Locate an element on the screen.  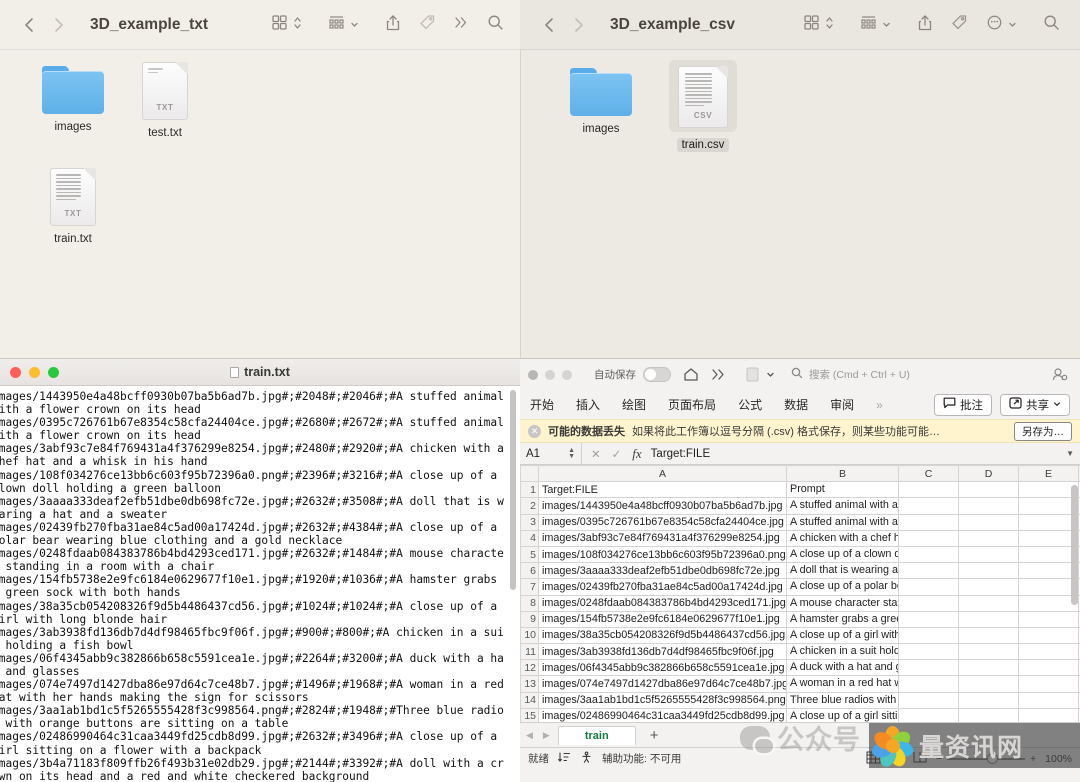
row-header: 10 is located at coordinates (529, 635).